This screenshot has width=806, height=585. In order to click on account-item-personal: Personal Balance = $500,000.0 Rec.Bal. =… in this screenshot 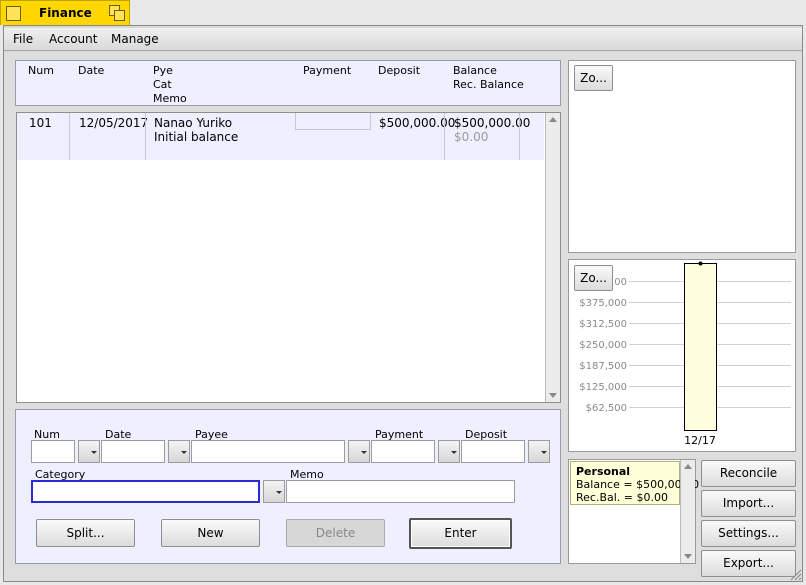, I will do `click(634, 483)`.